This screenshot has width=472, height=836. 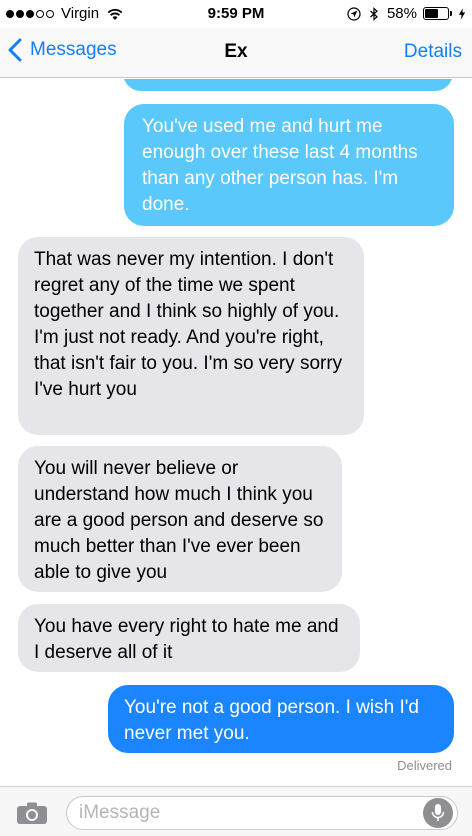 What do you see at coordinates (288, 85) in the screenshot?
I see `message-bubble-partial` at bounding box center [288, 85].